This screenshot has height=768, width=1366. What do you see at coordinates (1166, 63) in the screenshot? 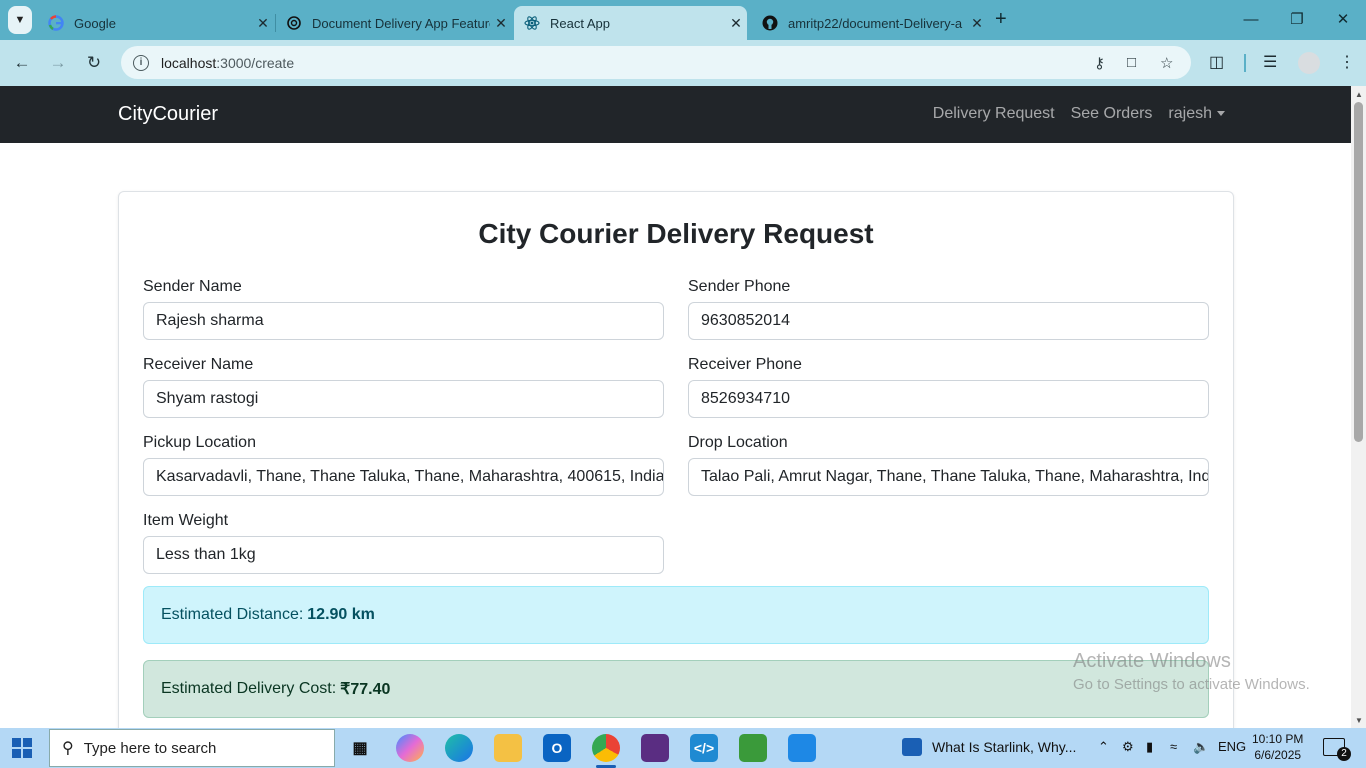
I see `bookmark-star-icon: ☆` at bounding box center [1166, 63].